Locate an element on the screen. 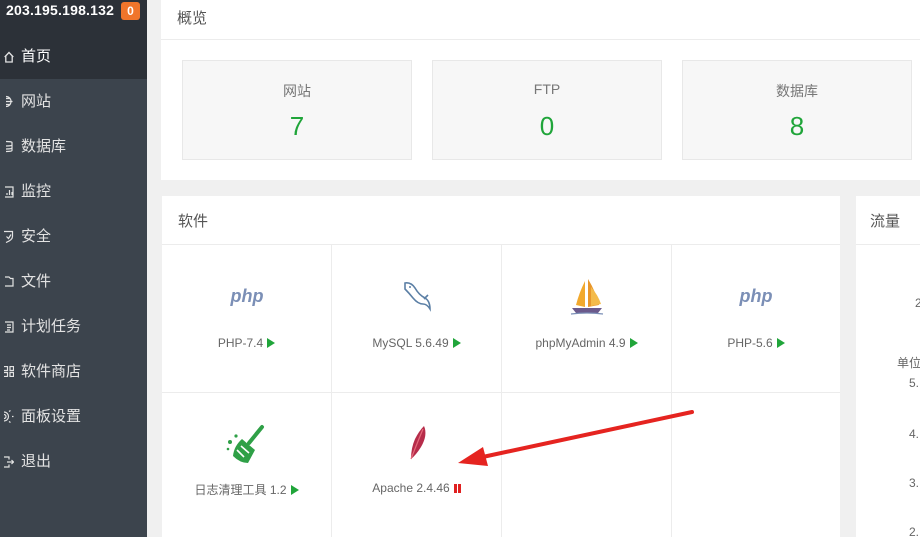  software-label: phpMyAdmin 4.9 is located at coordinates (586, 343).